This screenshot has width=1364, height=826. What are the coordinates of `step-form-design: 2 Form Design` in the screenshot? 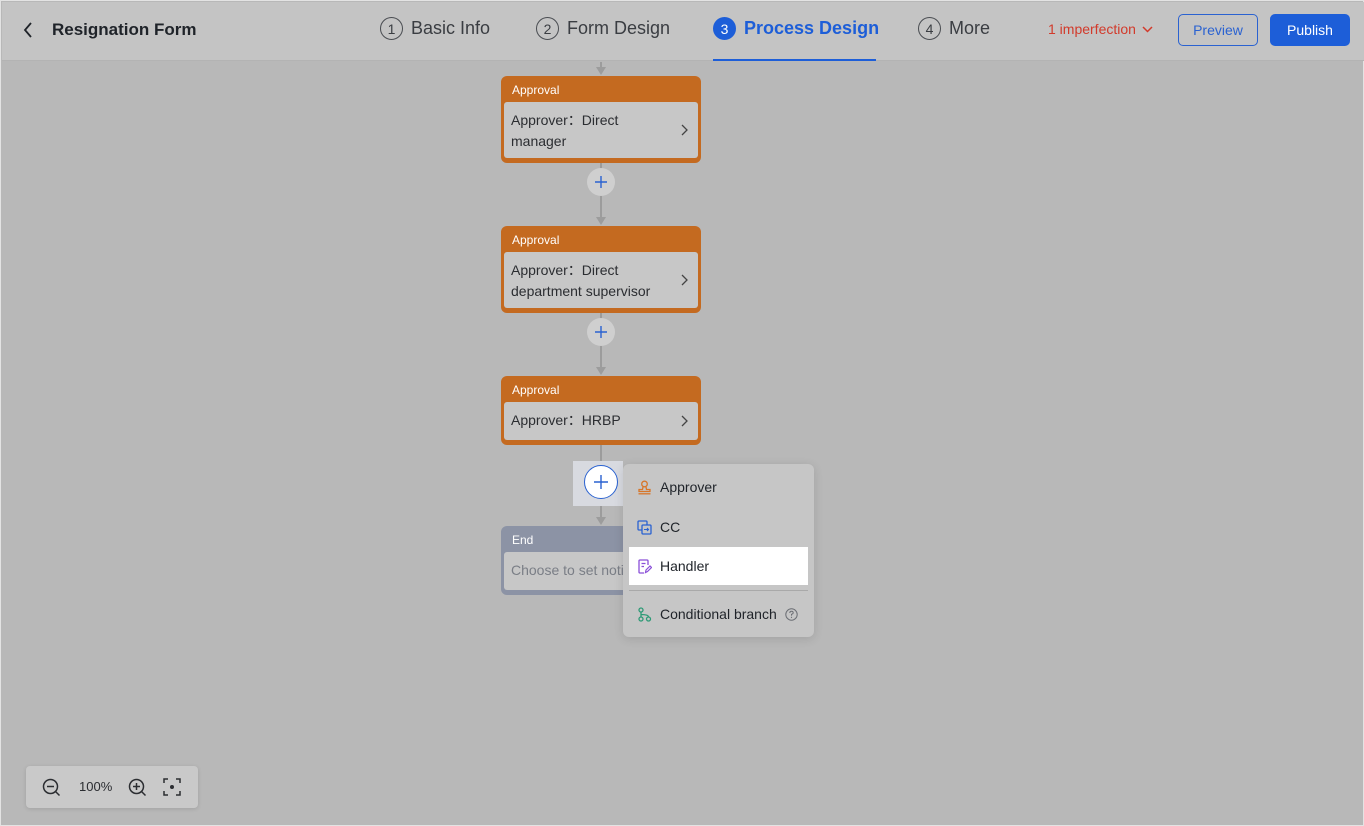 It's located at (603, 28).